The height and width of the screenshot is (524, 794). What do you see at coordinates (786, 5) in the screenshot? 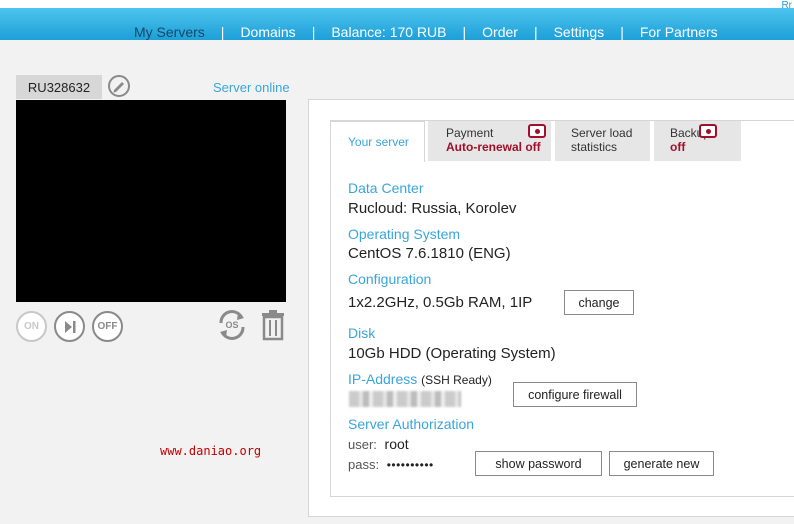
I see `corner-link: Rr` at bounding box center [786, 5].